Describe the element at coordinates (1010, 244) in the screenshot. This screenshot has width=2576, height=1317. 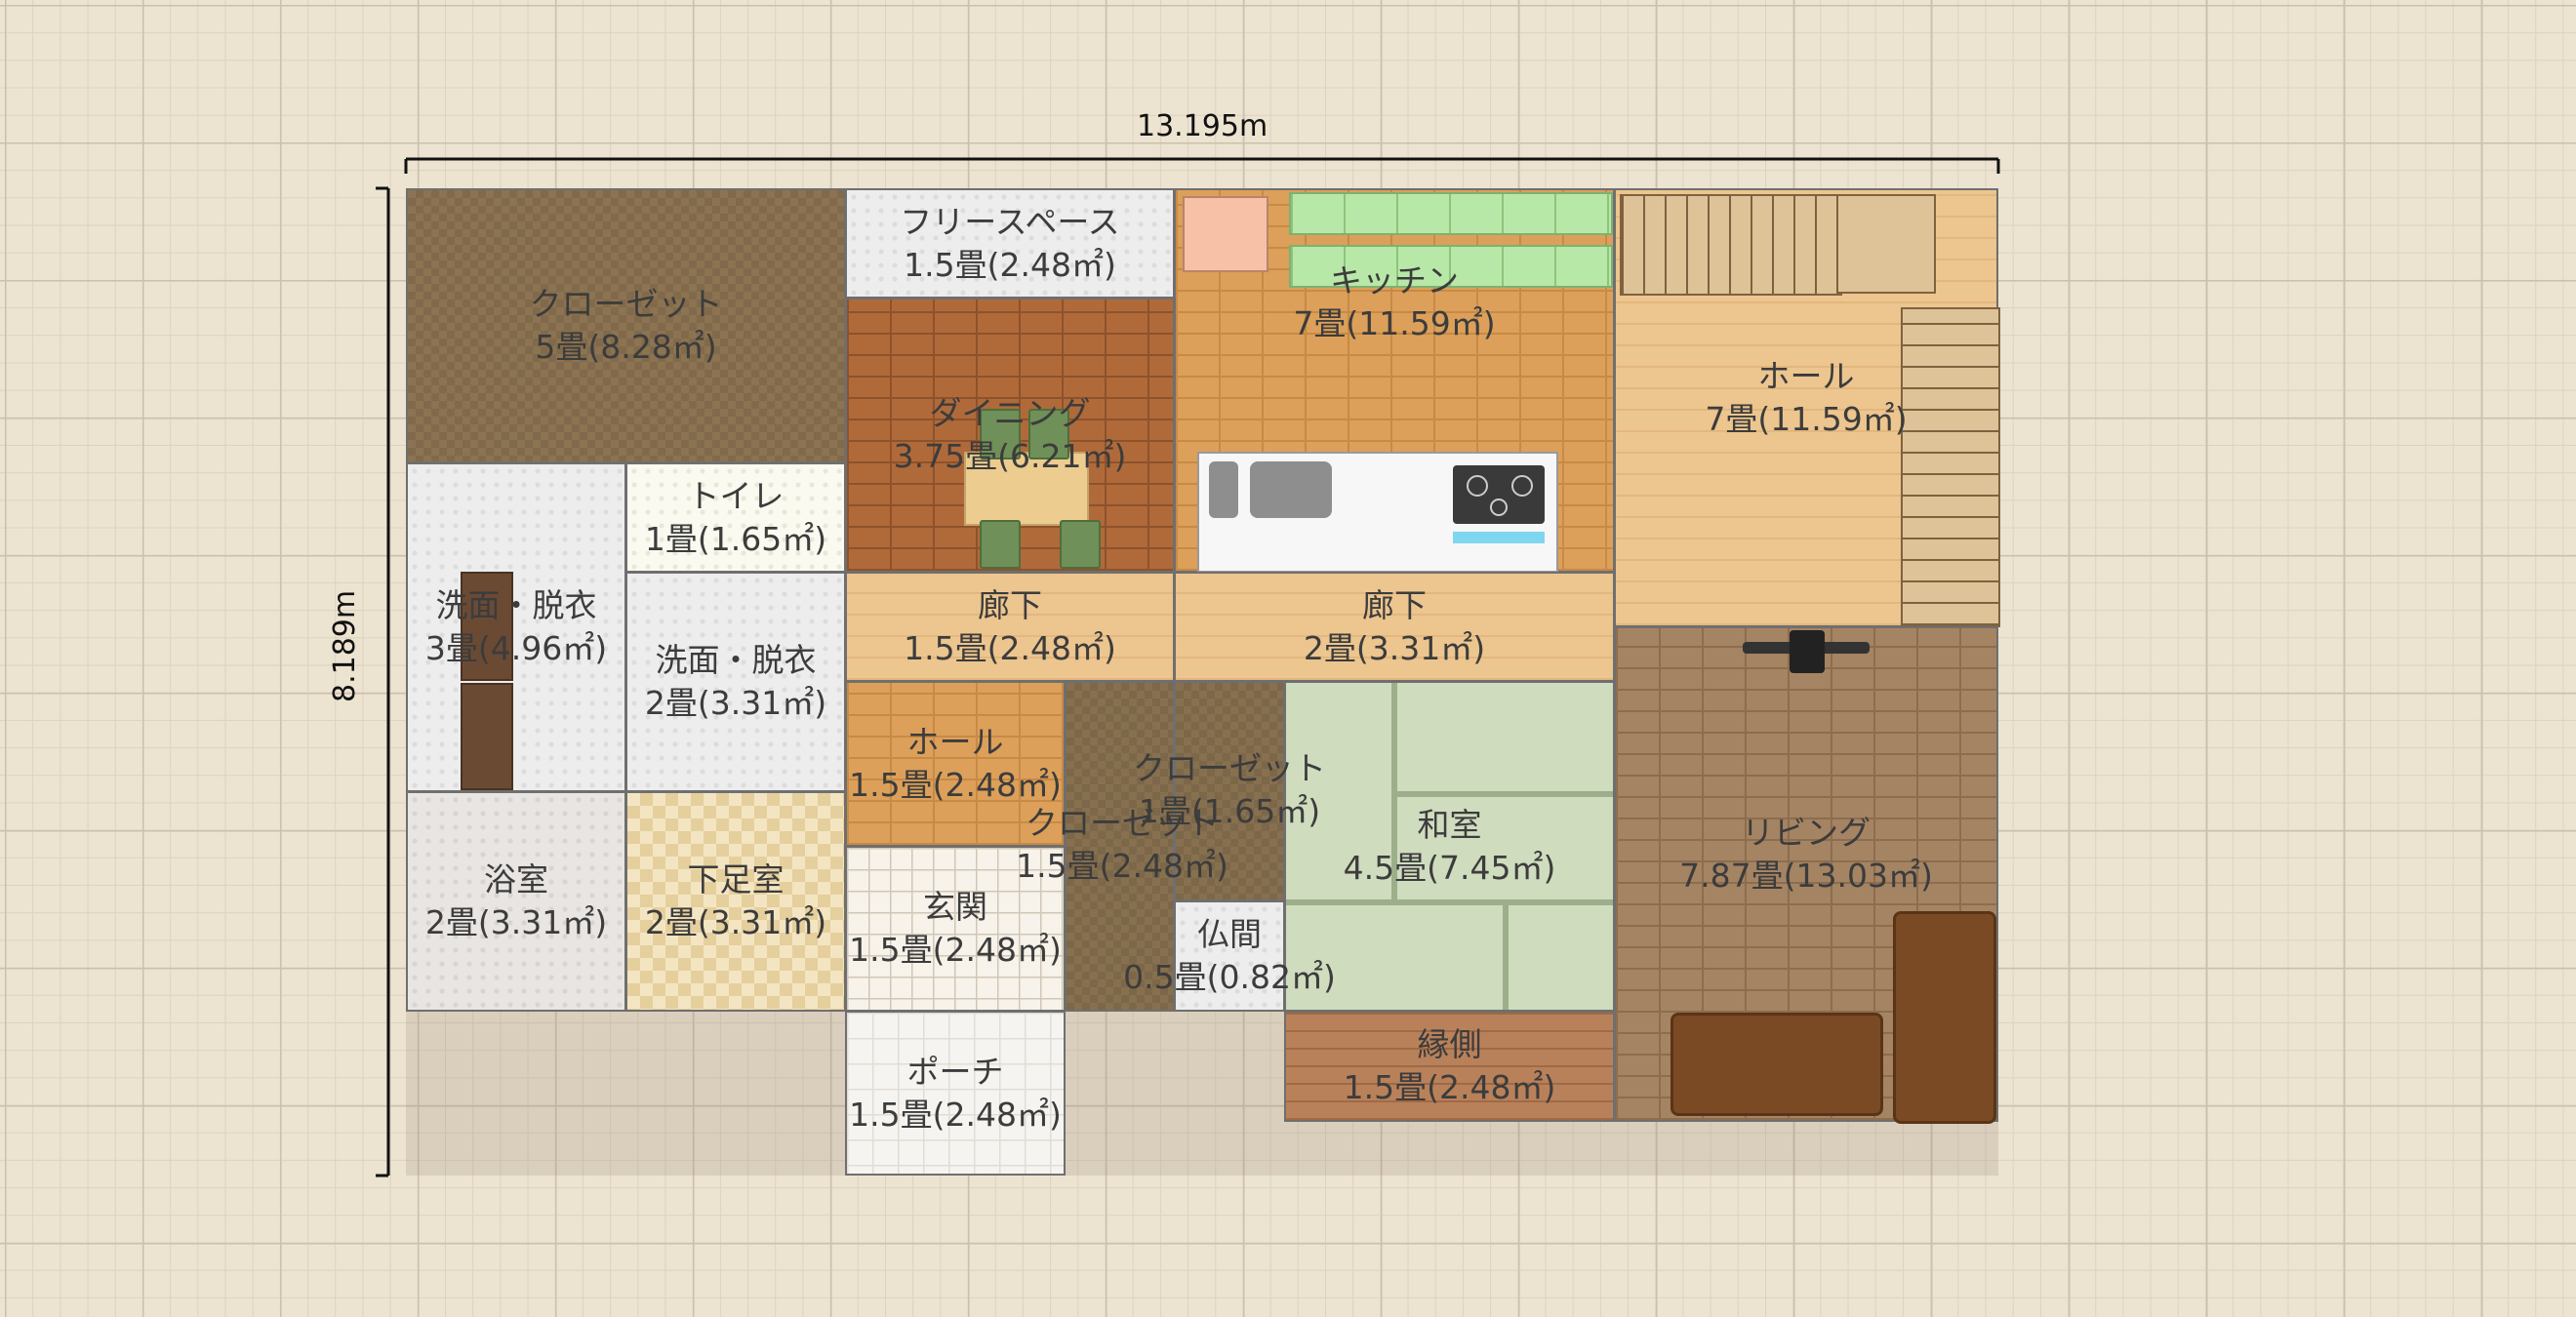
I see `room-free-space: フリースペース 1.5畳(2.48㎡)` at that location.